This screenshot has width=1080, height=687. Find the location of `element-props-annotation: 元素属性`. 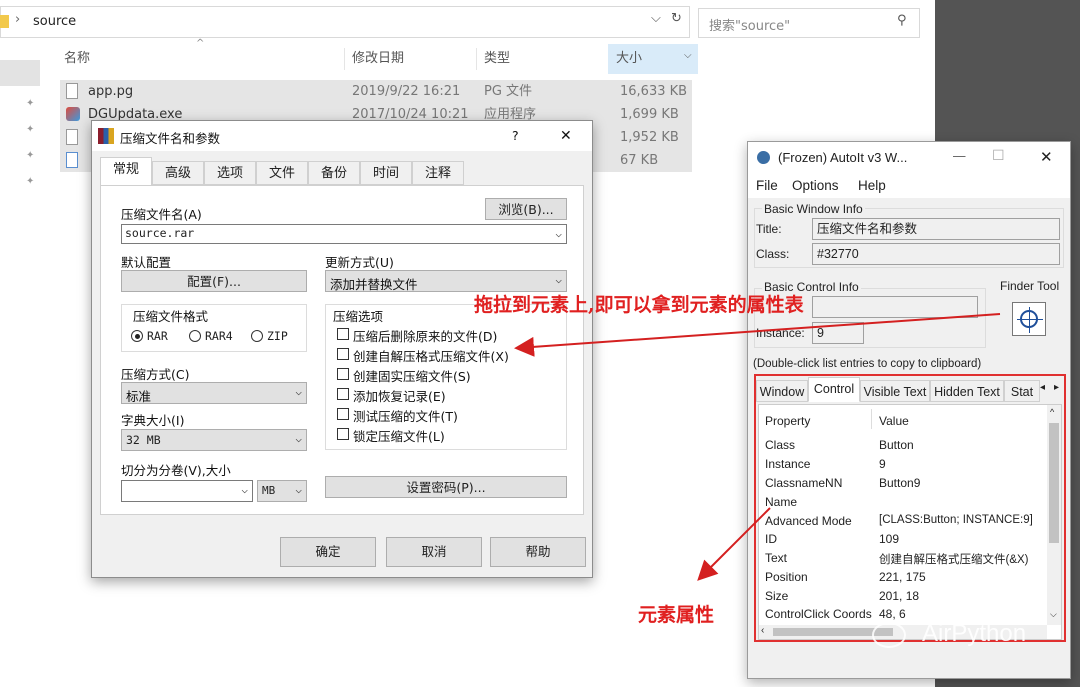

element-props-annotation: 元素属性 is located at coordinates (676, 615).